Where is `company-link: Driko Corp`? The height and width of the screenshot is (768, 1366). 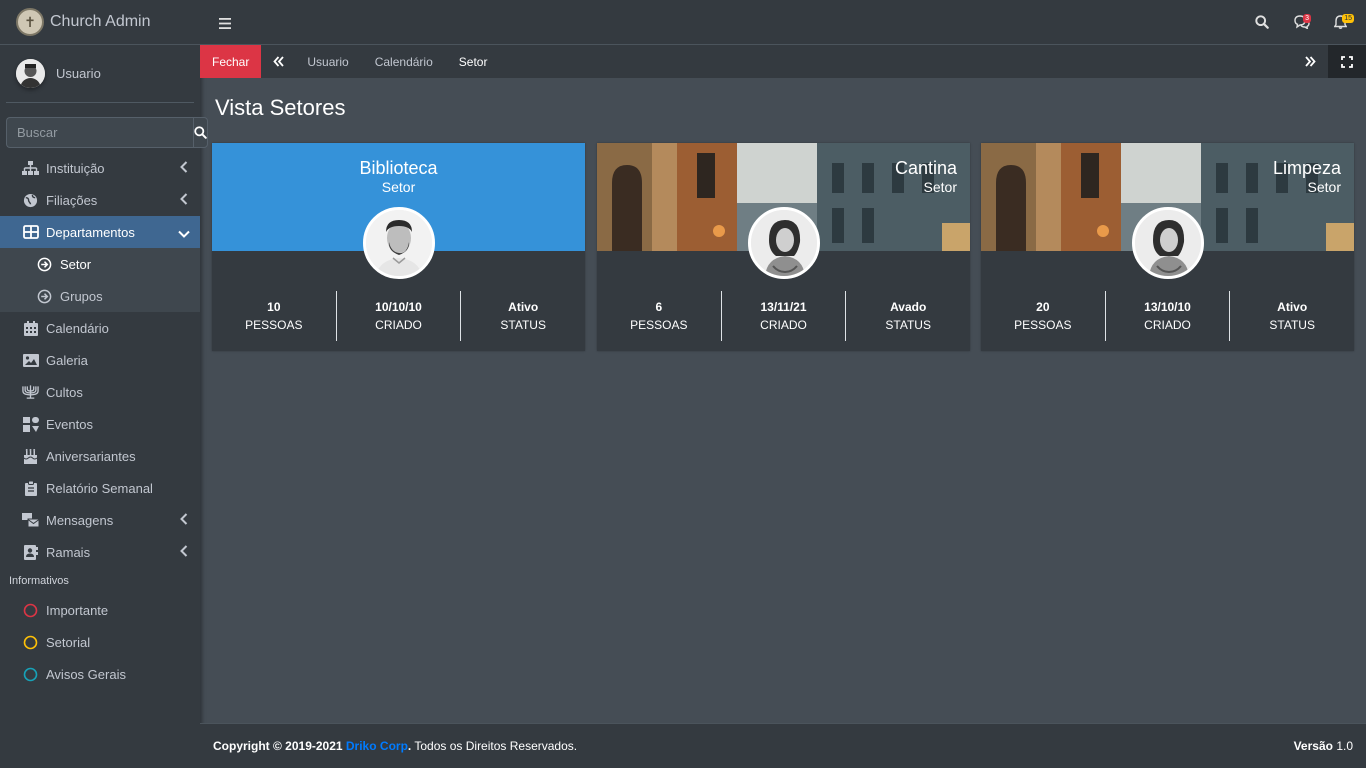
company-link: Driko Corp is located at coordinates (377, 746).